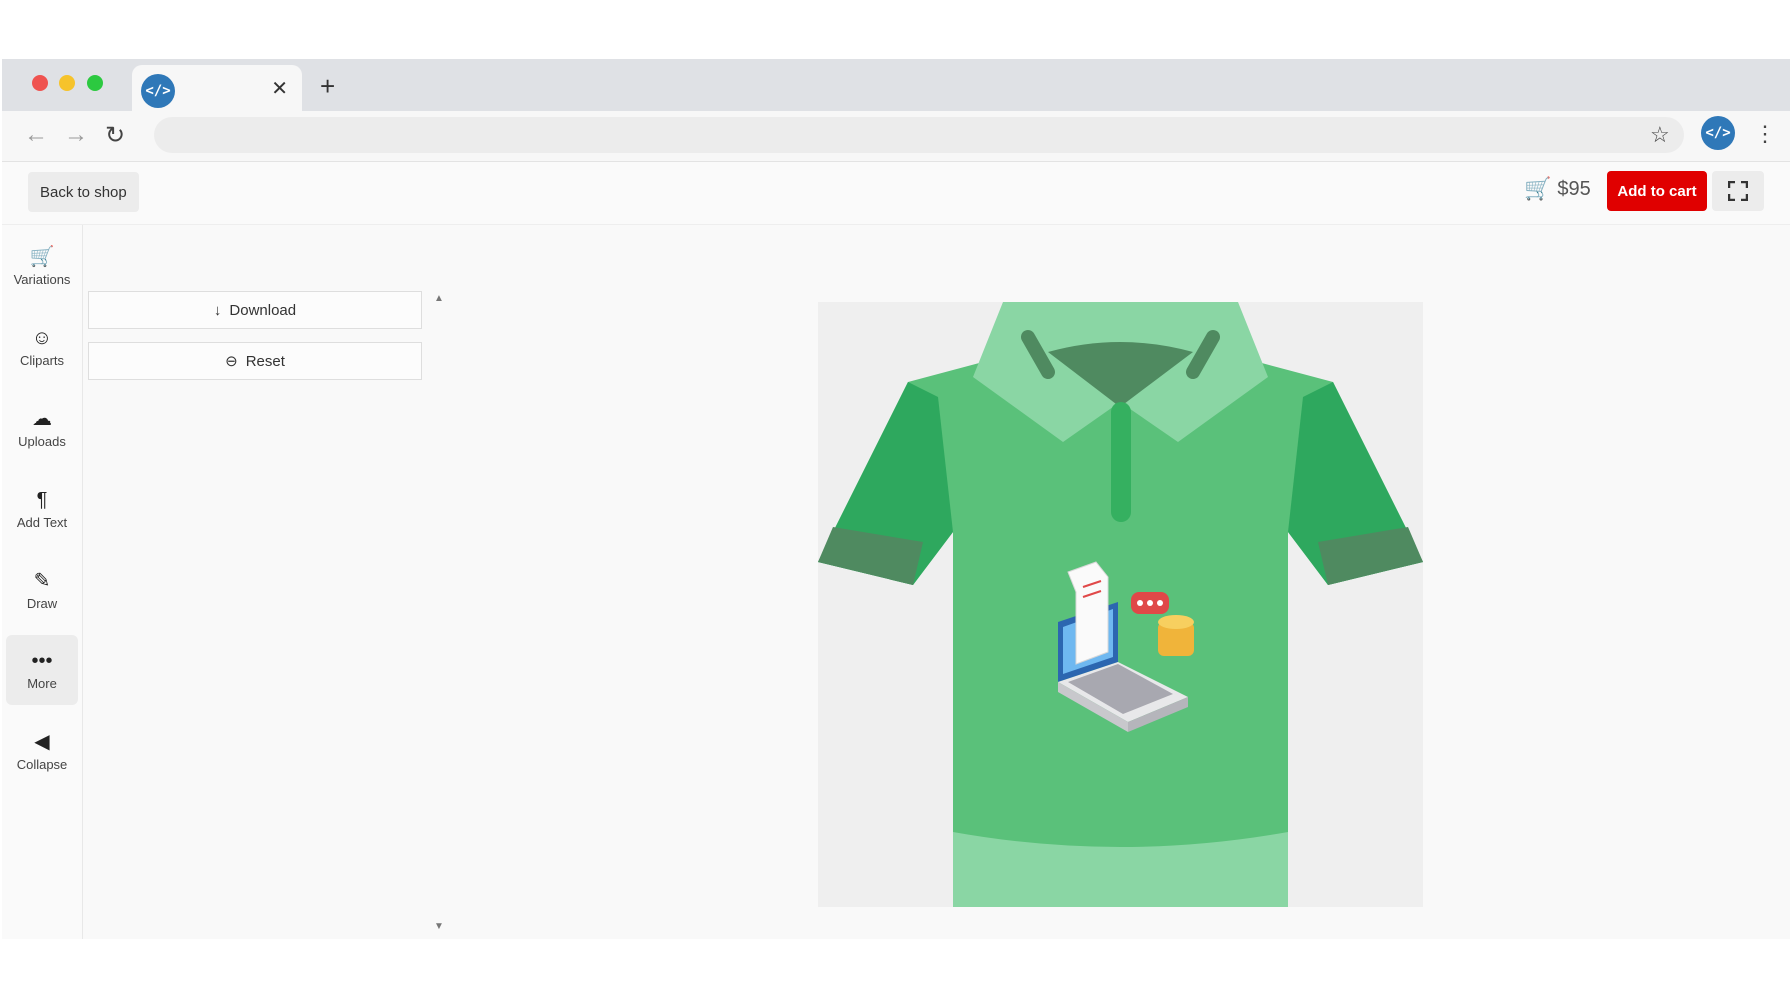  What do you see at coordinates (40, 83) in the screenshot?
I see `close-window-button` at bounding box center [40, 83].